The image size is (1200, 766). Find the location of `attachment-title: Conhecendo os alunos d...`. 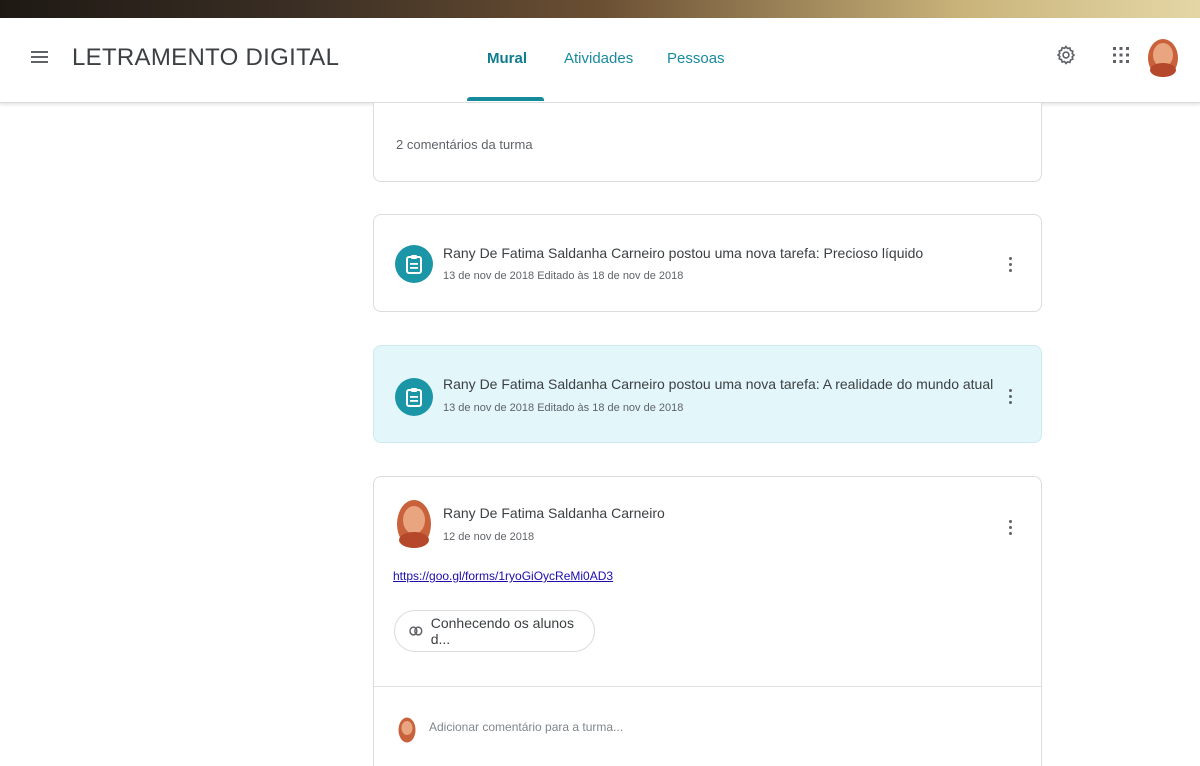

attachment-title: Conhecendo os alunos d... is located at coordinates (502, 631).